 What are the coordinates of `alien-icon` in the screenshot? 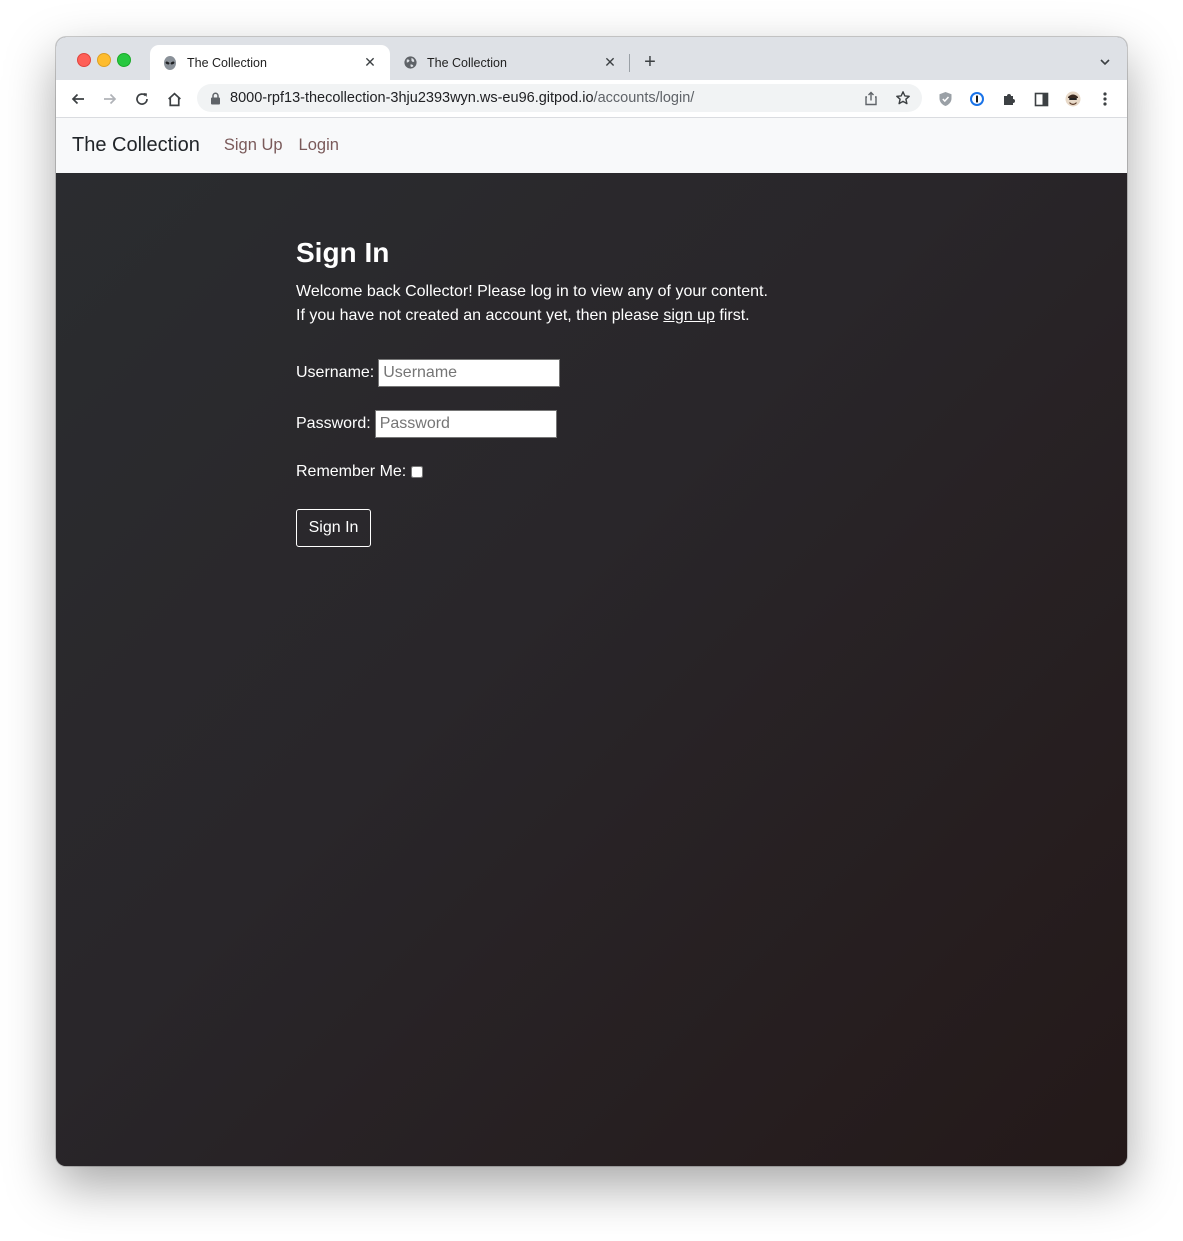 It's located at (170, 63).